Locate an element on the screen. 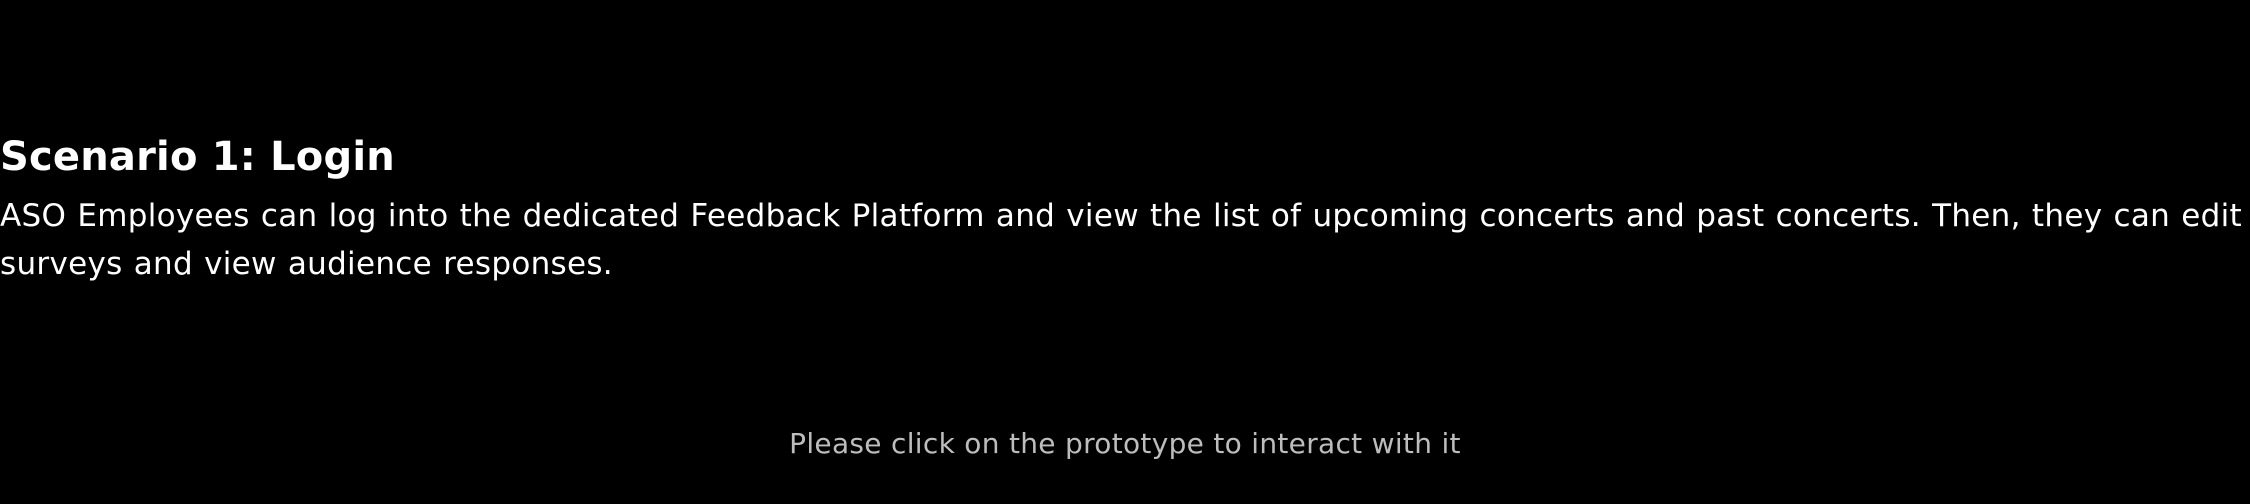 The height and width of the screenshot is (504, 2250). scenario-title: Scenario 1: Login is located at coordinates (197, 157).